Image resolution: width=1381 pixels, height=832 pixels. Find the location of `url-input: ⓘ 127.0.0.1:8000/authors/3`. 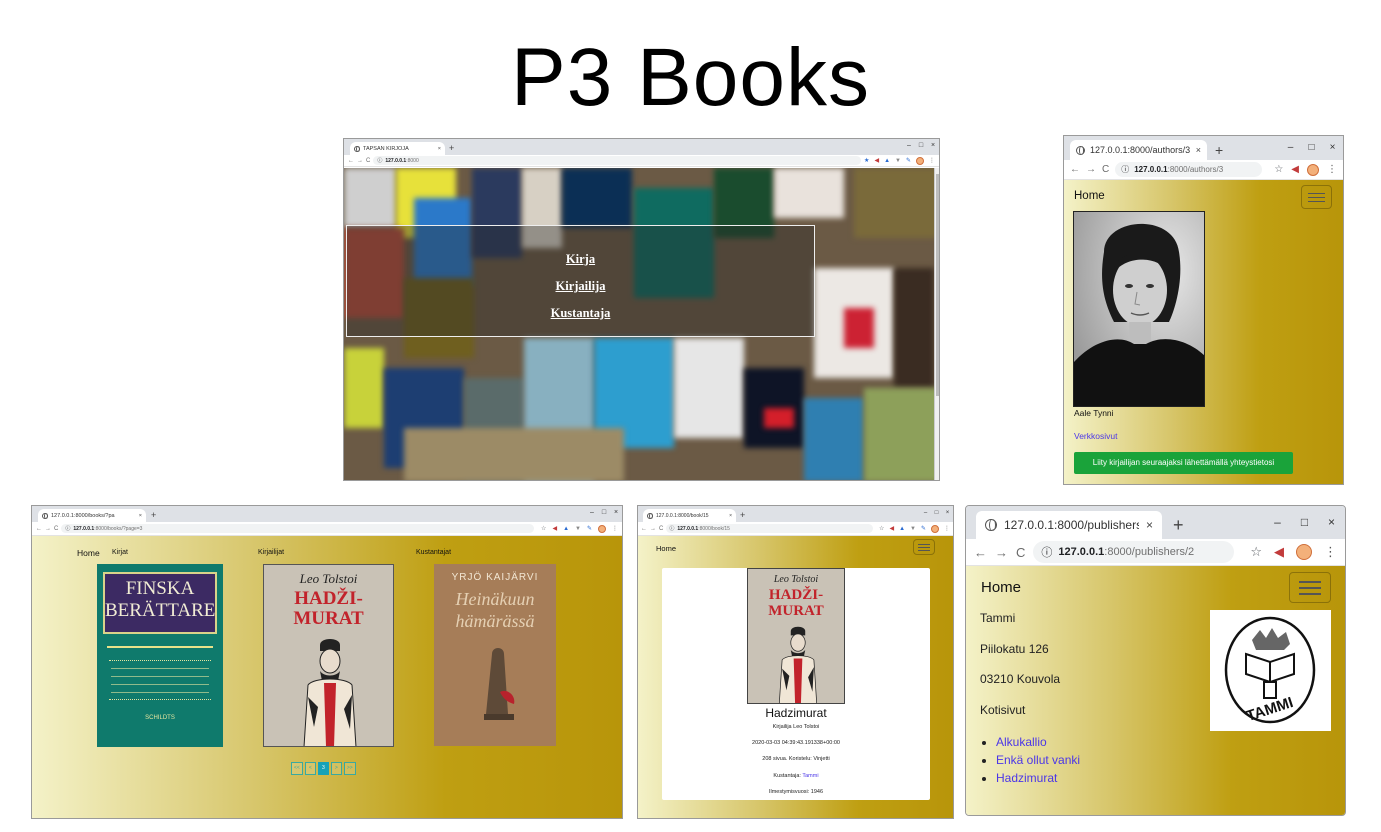

url-input: ⓘ 127.0.0.1:8000/authors/3 is located at coordinates (1189, 169).